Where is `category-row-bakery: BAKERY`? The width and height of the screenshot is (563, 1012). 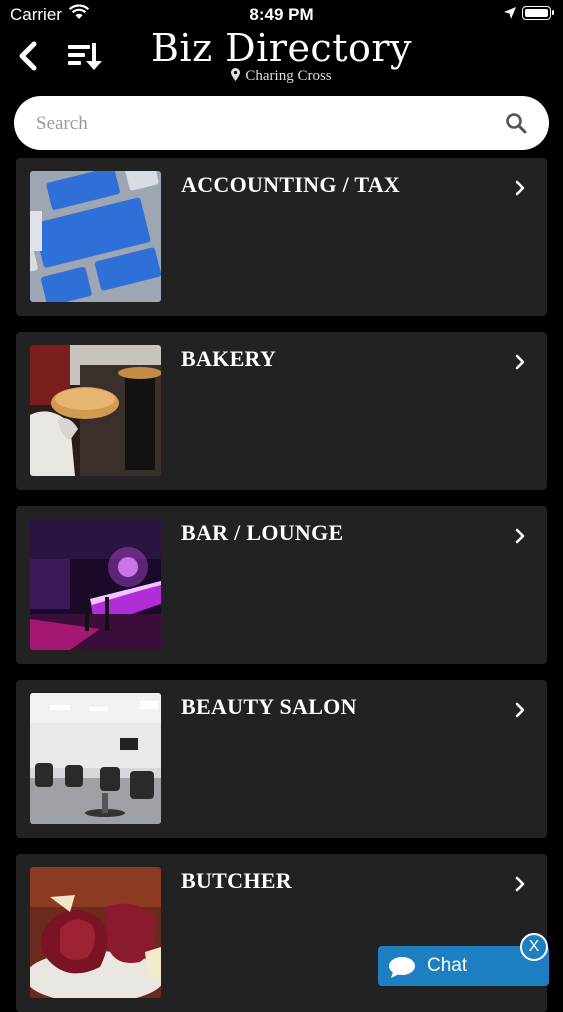
category-row-bakery: BAKERY is located at coordinates (281, 411).